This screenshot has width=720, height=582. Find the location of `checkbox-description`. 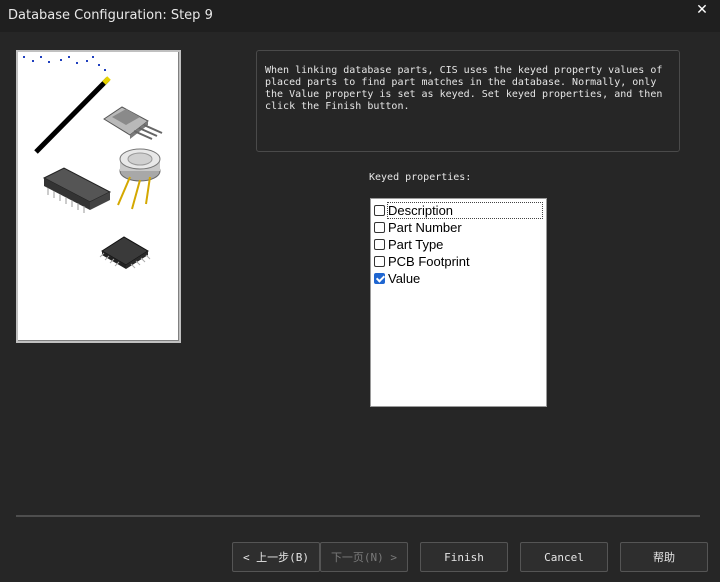

checkbox-description is located at coordinates (379, 210).